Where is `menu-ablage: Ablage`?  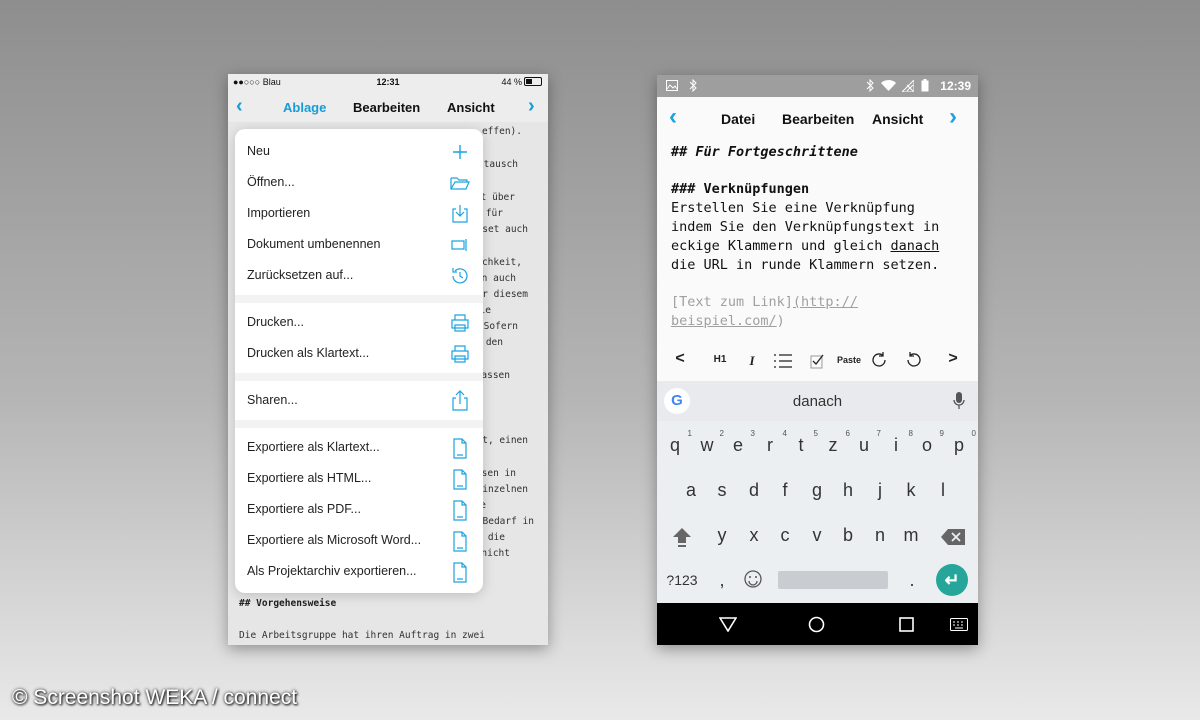 menu-ablage: Ablage is located at coordinates (304, 107).